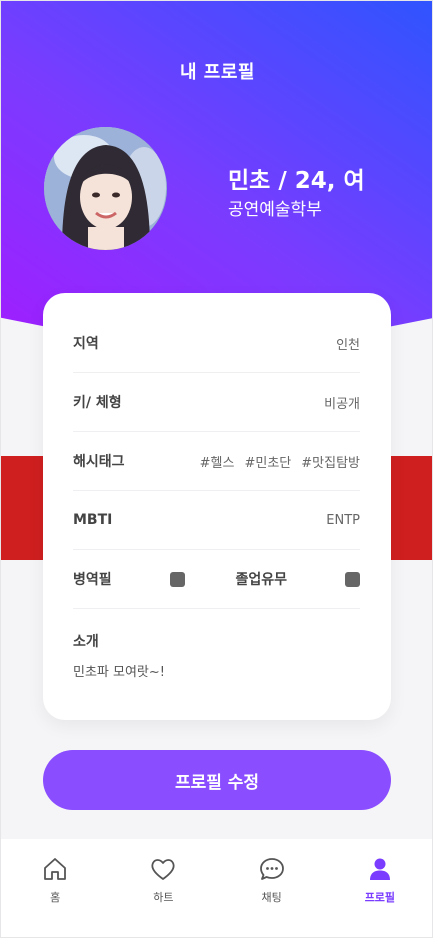  I want to click on region-label: 지역, so click(86, 344).